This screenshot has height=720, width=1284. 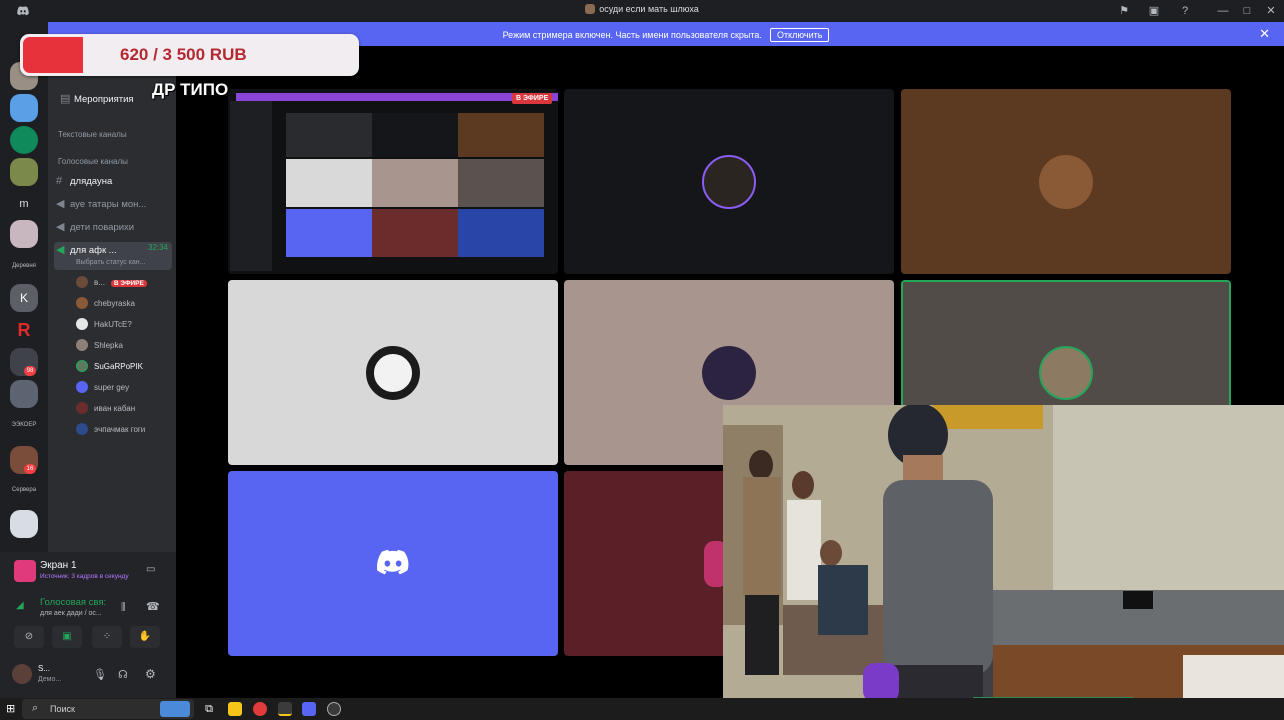 What do you see at coordinates (123, 674) in the screenshot?
I see `headphones-icon: ☊` at bounding box center [123, 674].